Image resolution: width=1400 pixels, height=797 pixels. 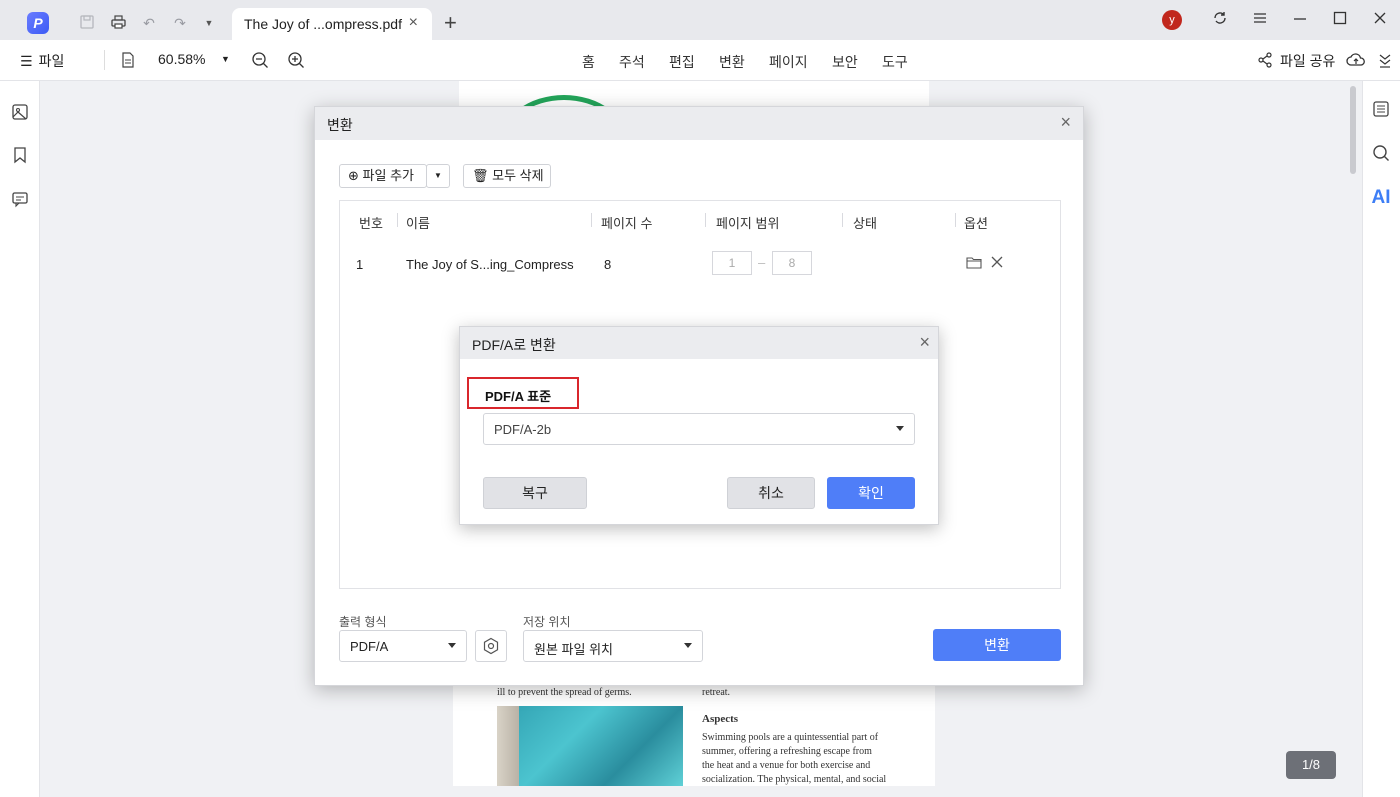 I want to click on sync-icon, so click(x=1220, y=20).